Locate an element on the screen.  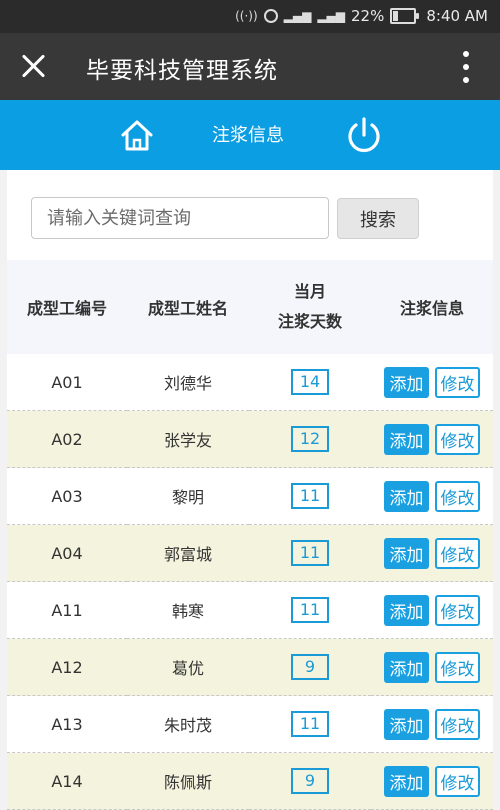
table-row: A01 刘德华 14 添加 修改 is located at coordinates (250, 382).